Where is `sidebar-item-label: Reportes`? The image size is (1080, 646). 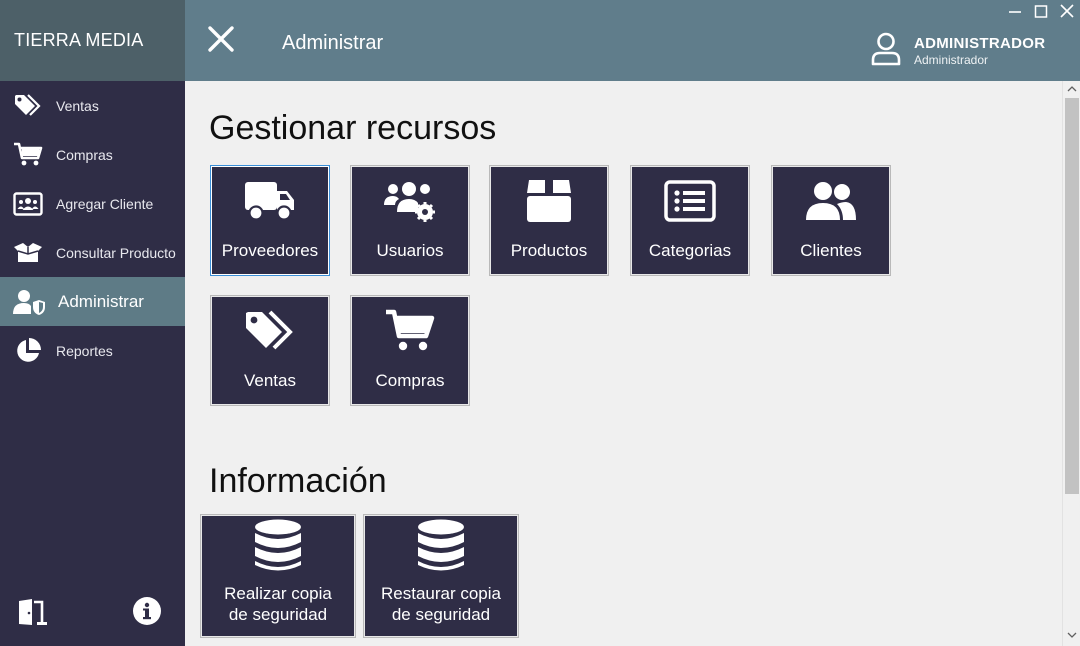
sidebar-item-label: Reportes is located at coordinates (84, 350).